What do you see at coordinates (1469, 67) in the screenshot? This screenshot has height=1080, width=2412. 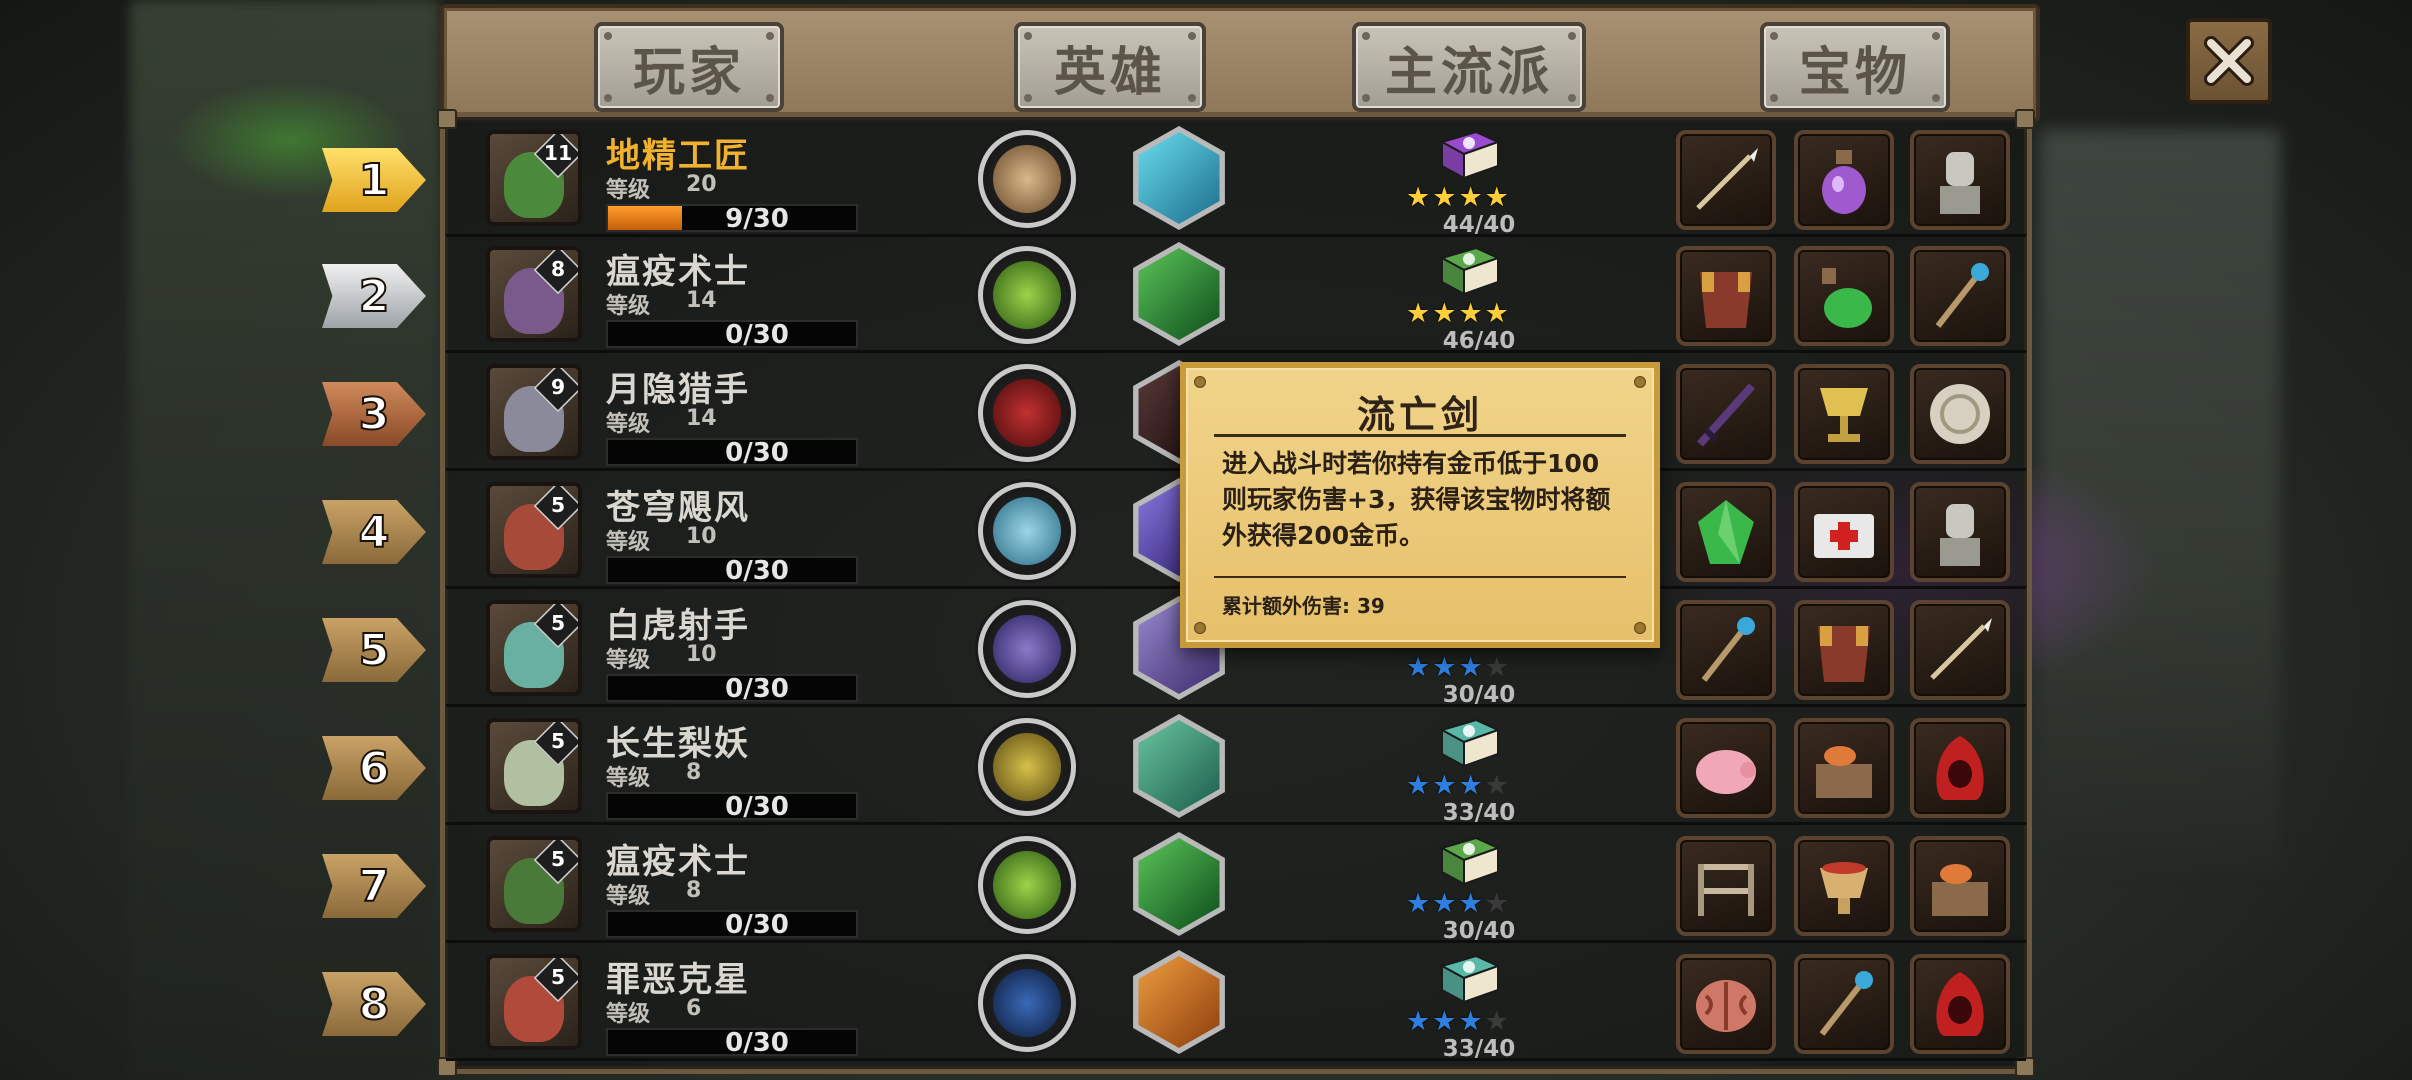 I see `tab-main-faction: 主流派` at bounding box center [1469, 67].